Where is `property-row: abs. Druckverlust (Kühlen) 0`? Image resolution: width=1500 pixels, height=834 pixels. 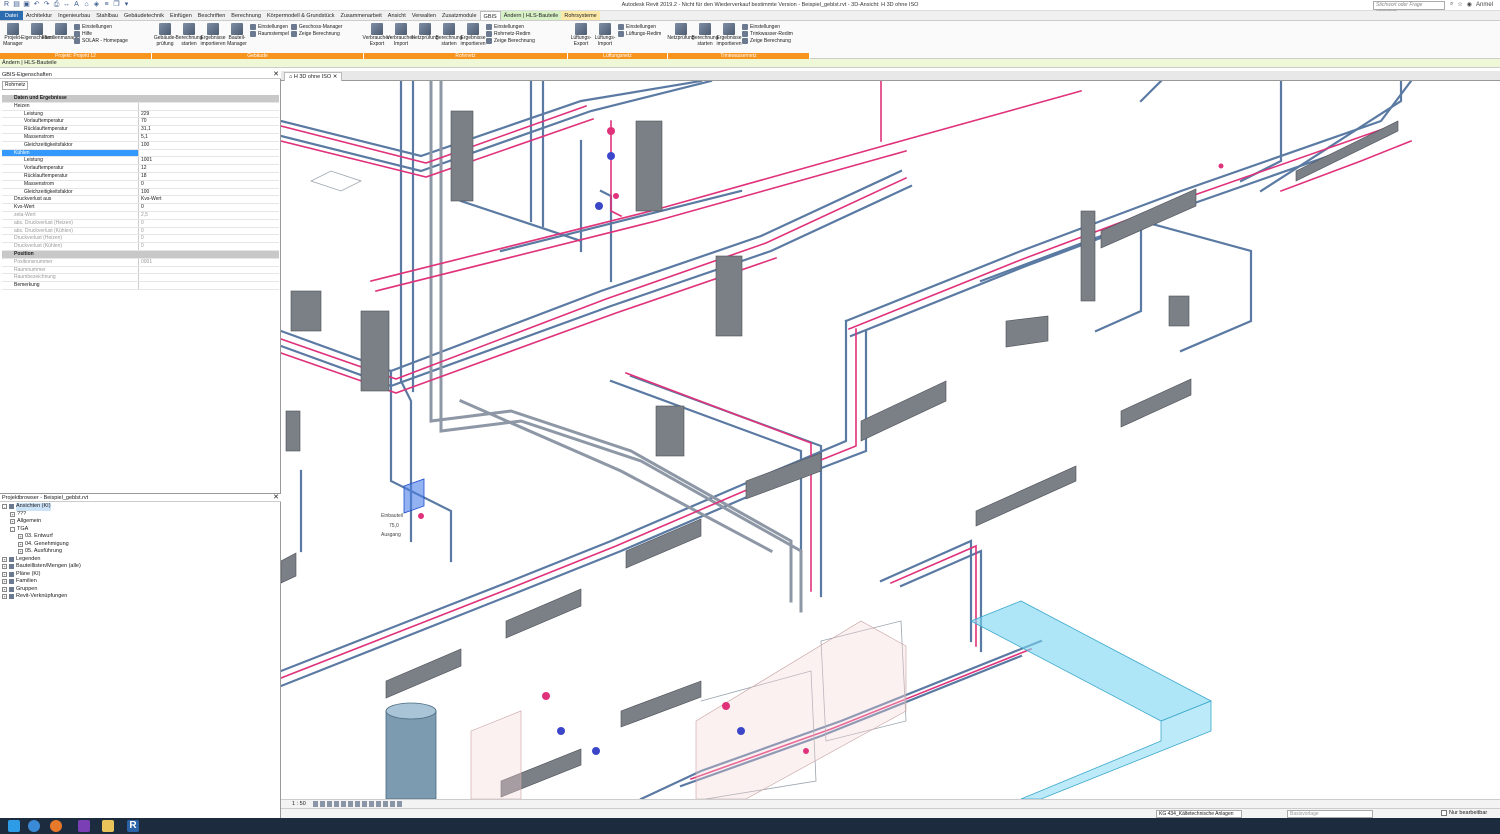 property-row: abs. Druckverlust (Kühlen) 0 is located at coordinates (140, 231).